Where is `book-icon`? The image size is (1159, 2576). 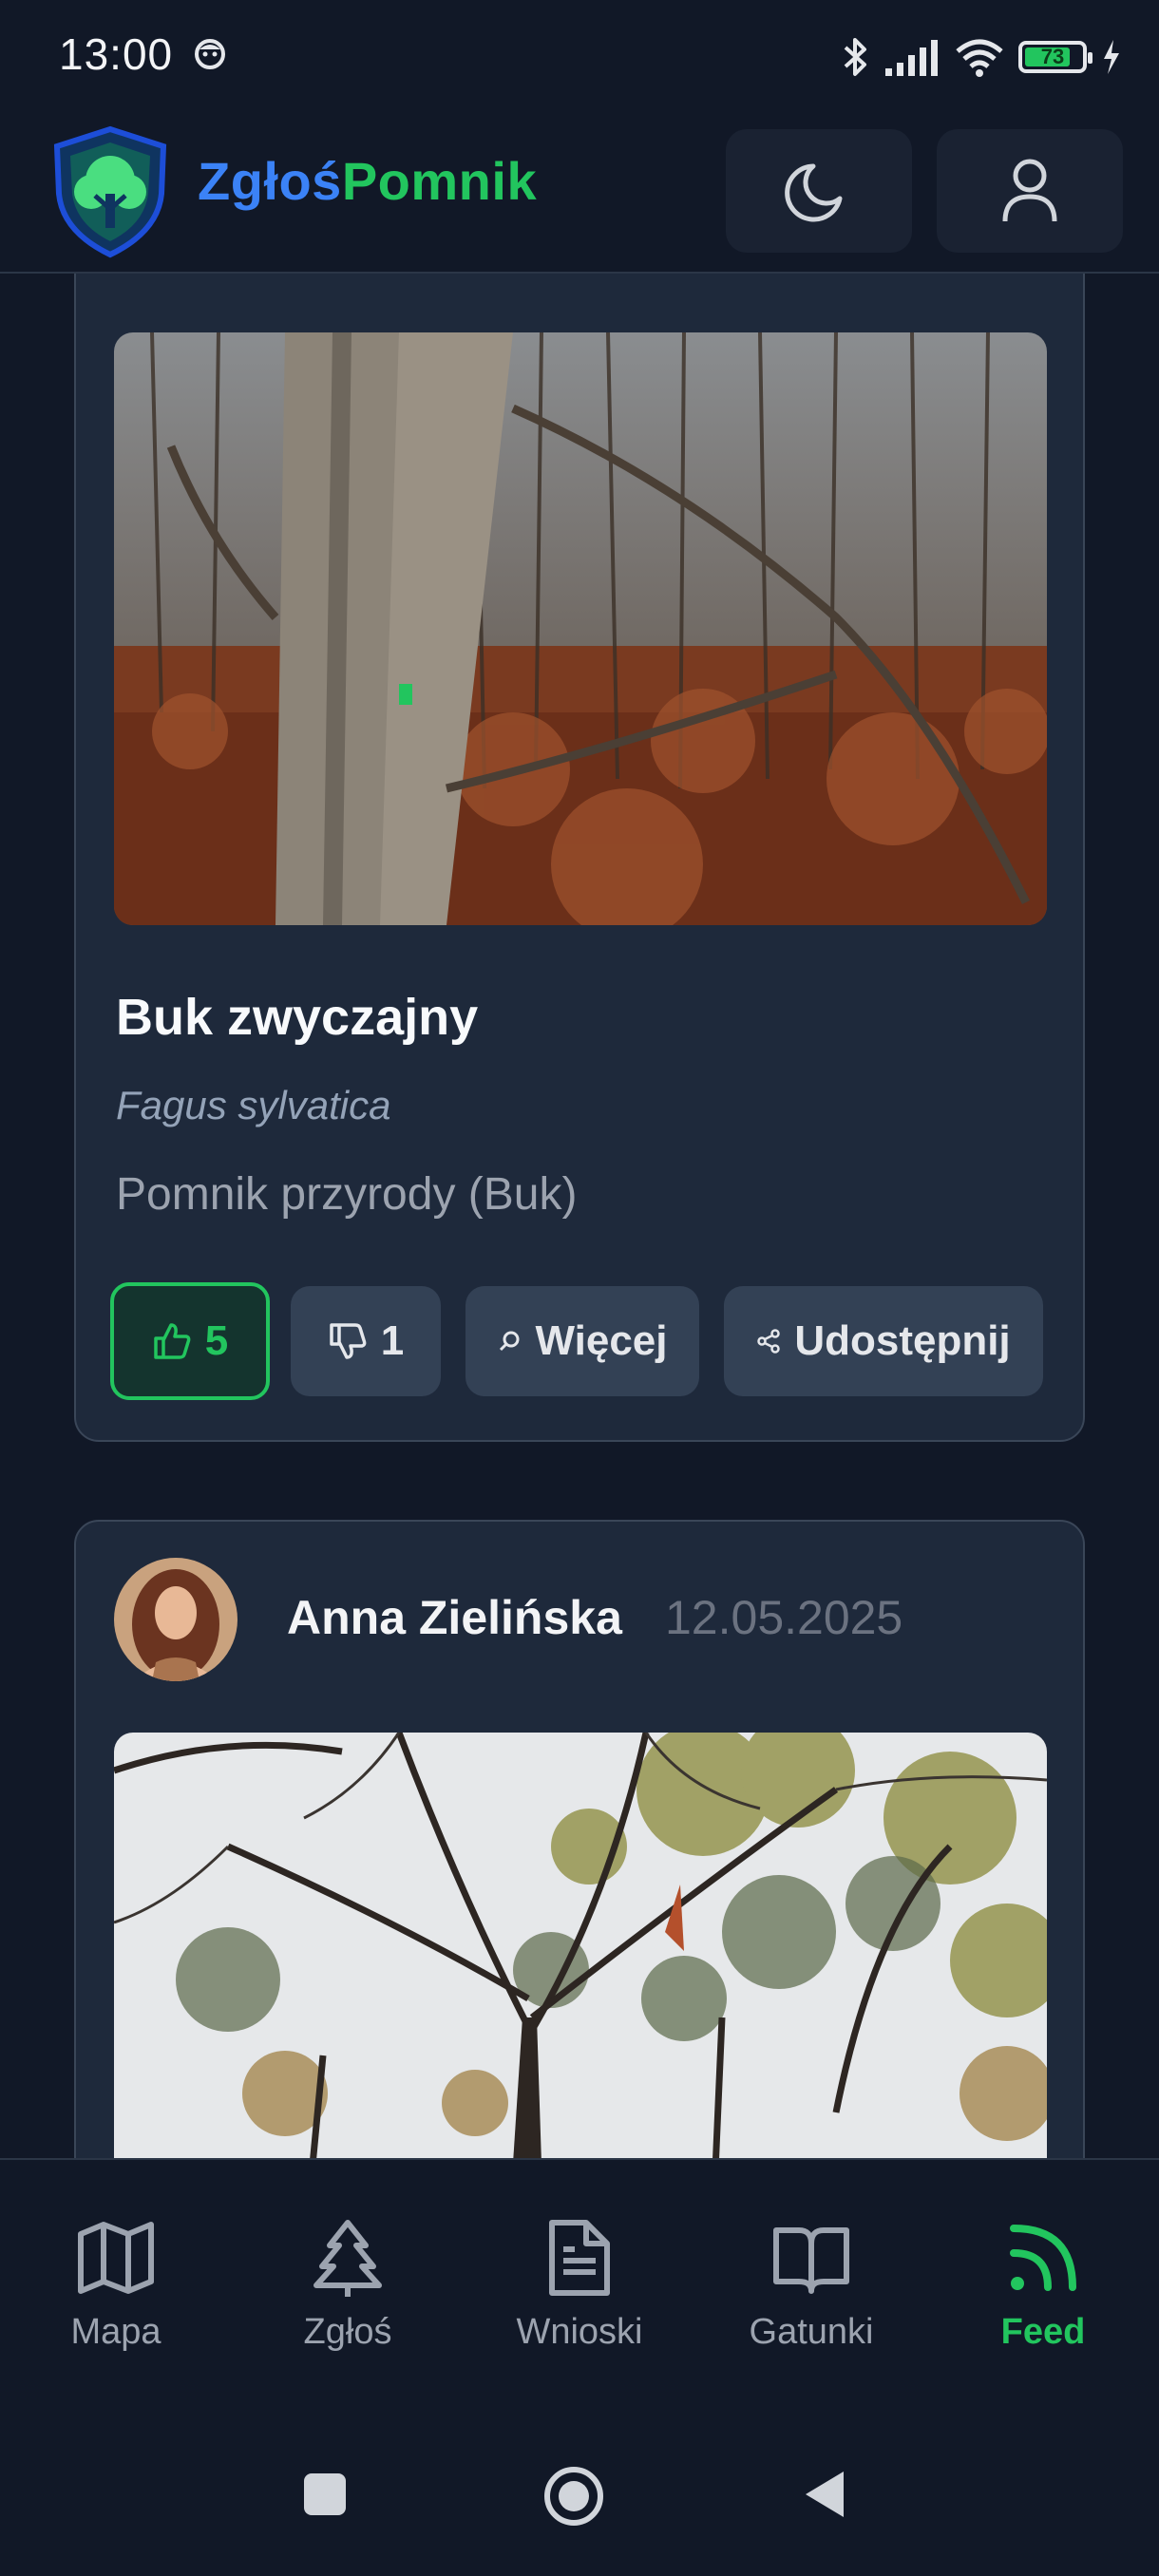 book-icon is located at coordinates (811, 2260).